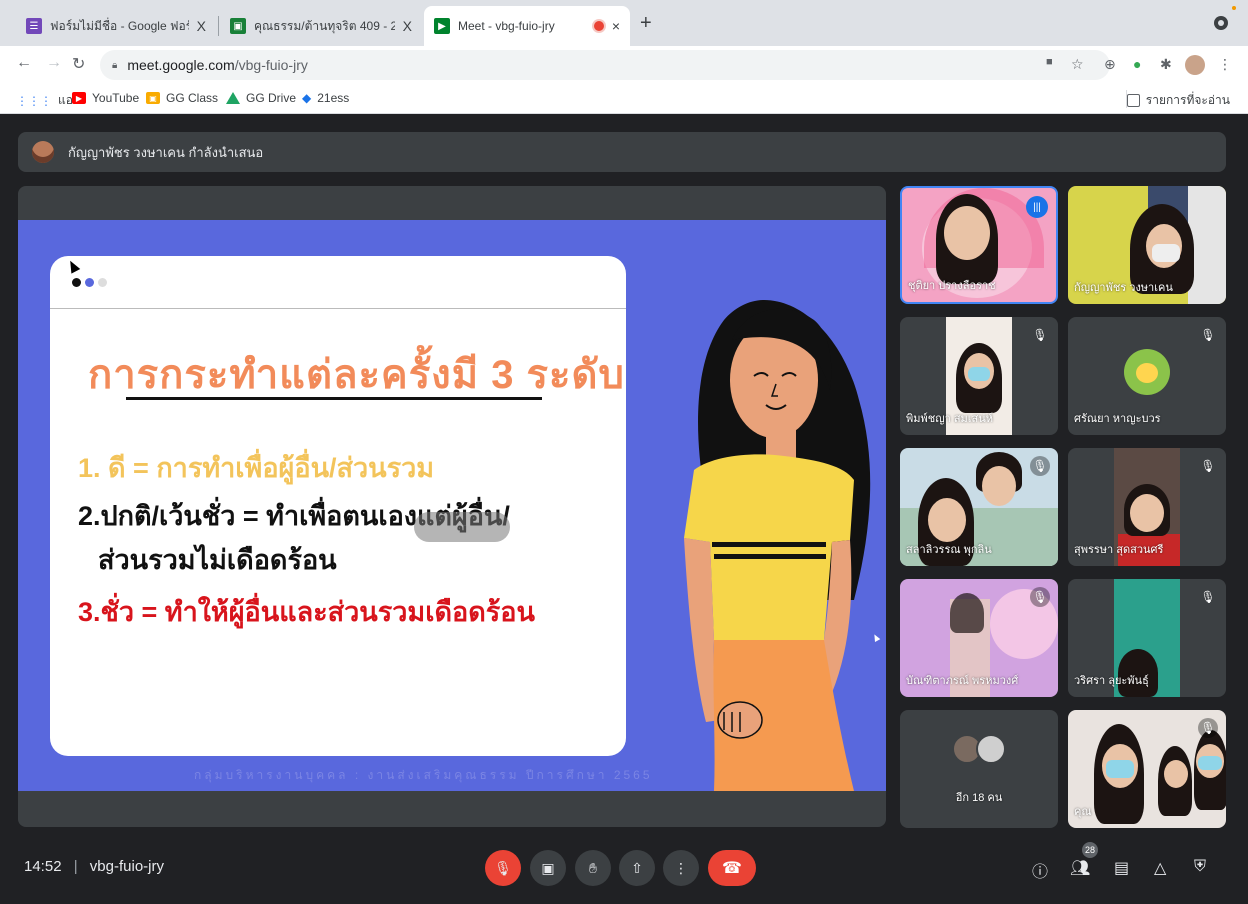 This screenshot has width=1248, height=904. Describe the element at coordinates (1147, 769) in the screenshot. I see `participant-tile-you: 🎙︎ คุณ` at that location.